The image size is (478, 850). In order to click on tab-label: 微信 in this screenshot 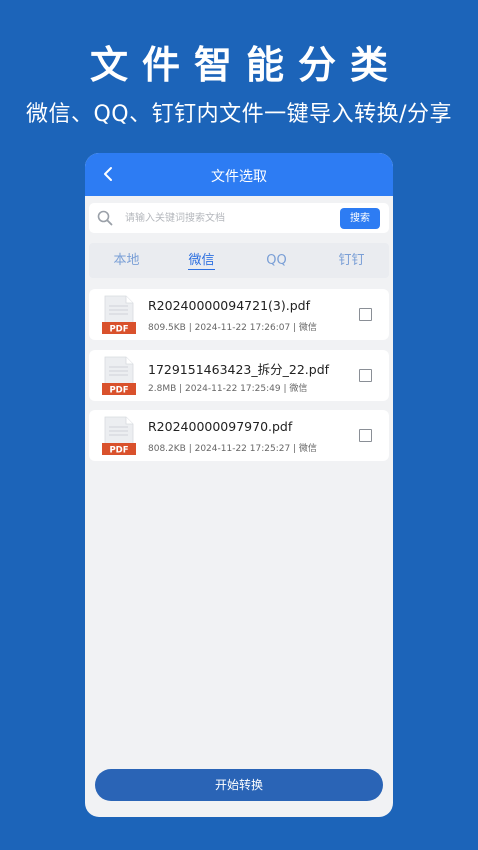, I will do `click(201, 261)`.